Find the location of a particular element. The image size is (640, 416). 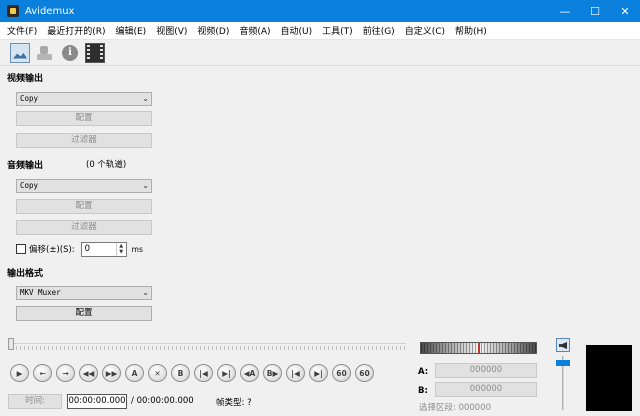

set-marker-a-icon: A is located at coordinates (134, 373).